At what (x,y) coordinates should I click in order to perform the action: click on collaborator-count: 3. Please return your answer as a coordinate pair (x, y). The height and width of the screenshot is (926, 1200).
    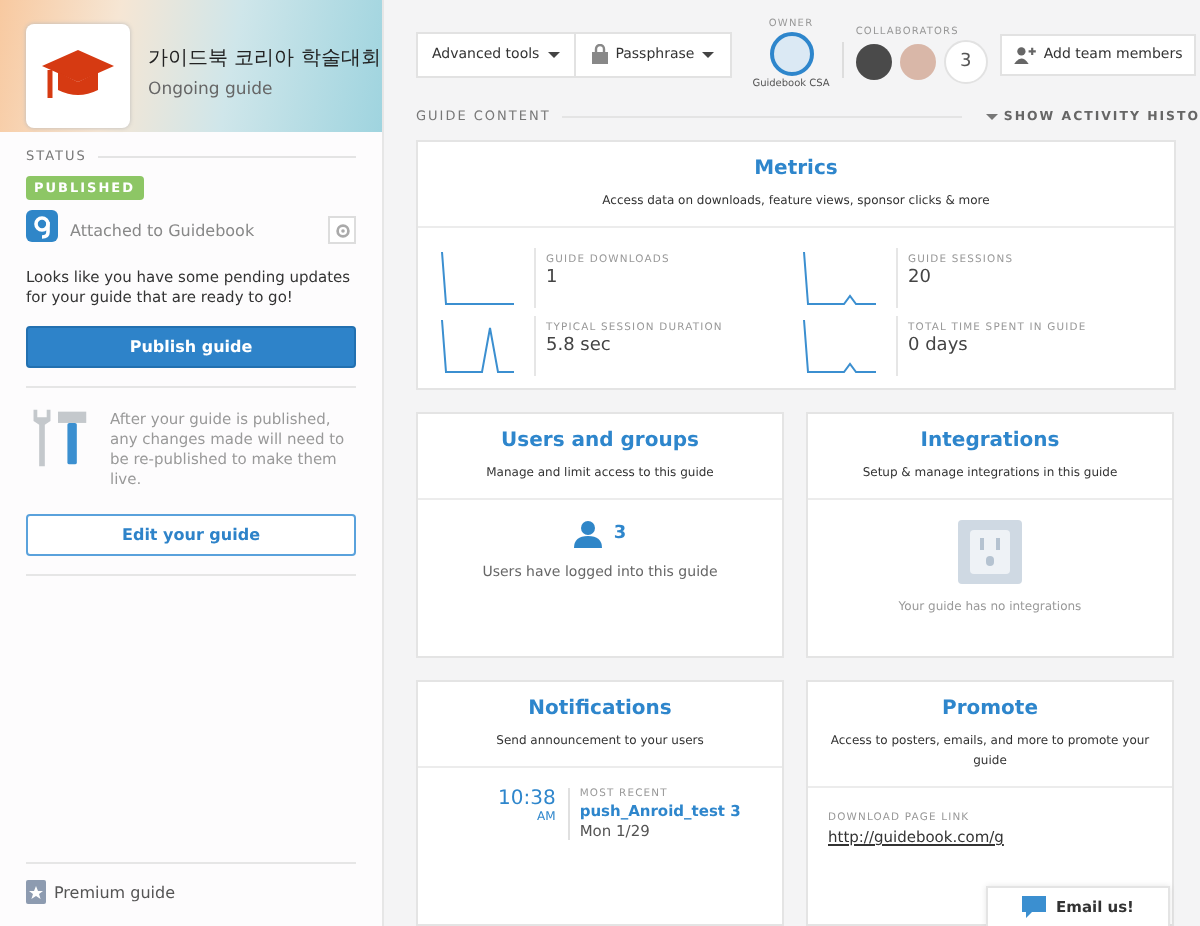
    Looking at the image, I should click on (965, 61).